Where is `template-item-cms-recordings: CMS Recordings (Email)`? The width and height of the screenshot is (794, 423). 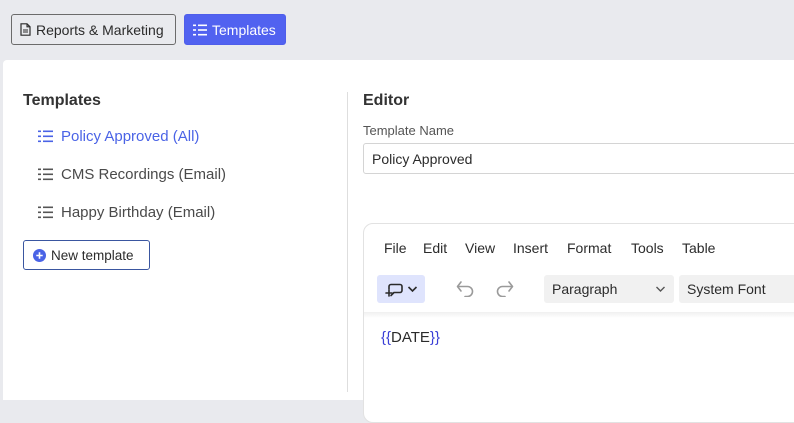
template-item-cms-recordings: CMS Recordings (Email) is located at coordinates (132, 174).